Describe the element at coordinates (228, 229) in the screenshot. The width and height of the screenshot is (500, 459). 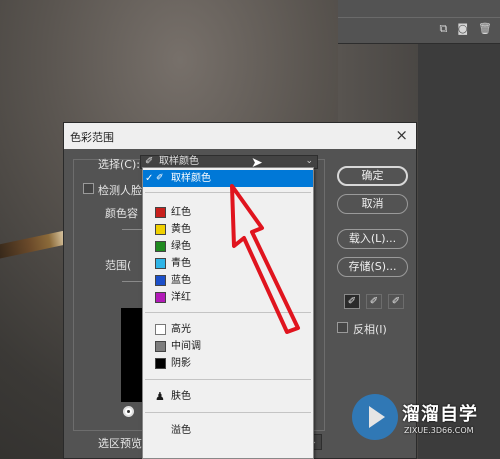
I see `menu-item-yellows: 黄色` at that location.